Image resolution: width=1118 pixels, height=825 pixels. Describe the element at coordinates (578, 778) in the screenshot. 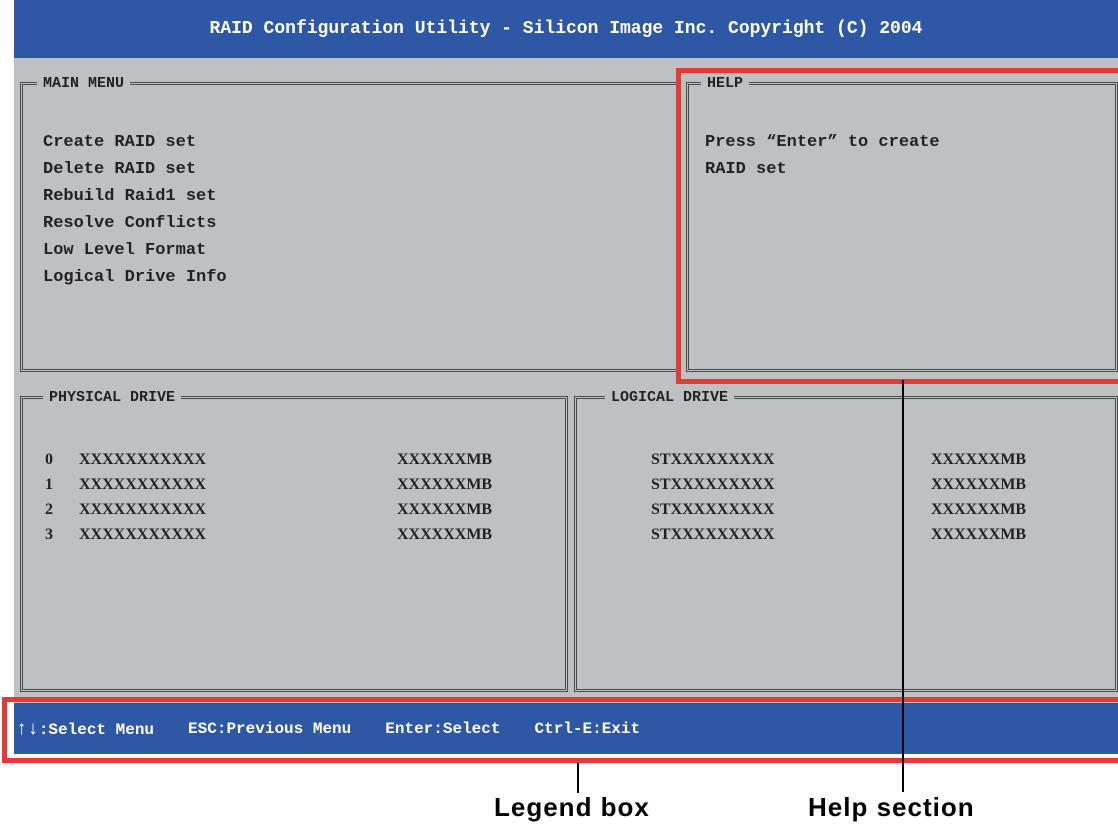

I see `legend-callout-line` at that location.